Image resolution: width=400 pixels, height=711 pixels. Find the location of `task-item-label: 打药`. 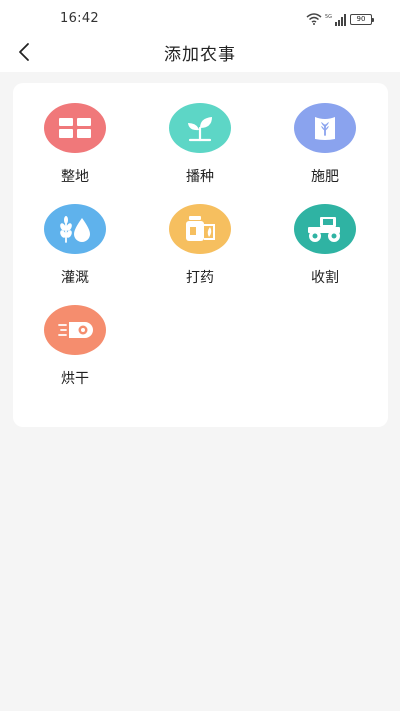

task-item-label: 打药 is located at coordinates (200, 278).